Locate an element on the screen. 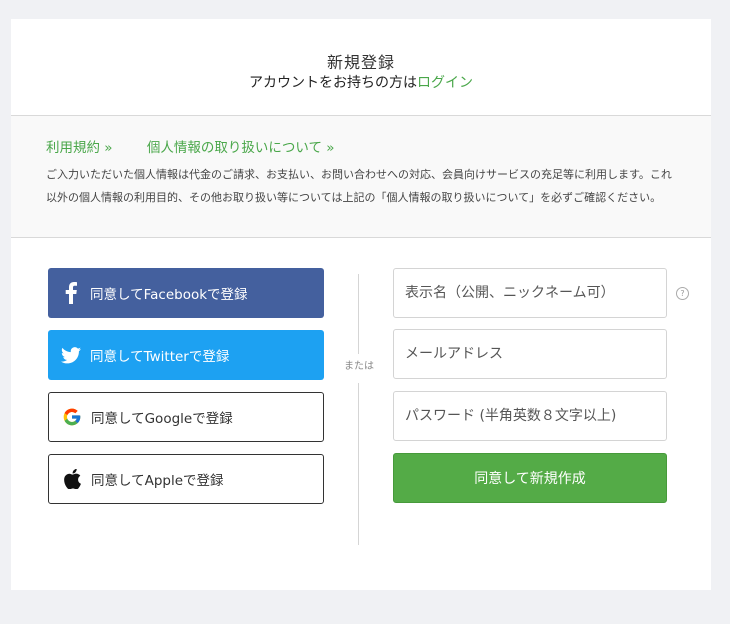 The height and width of the screenshot is (624, 730). twitter-signup-label: 同意してTwitterで登録 is located at coordinates (160, 357).